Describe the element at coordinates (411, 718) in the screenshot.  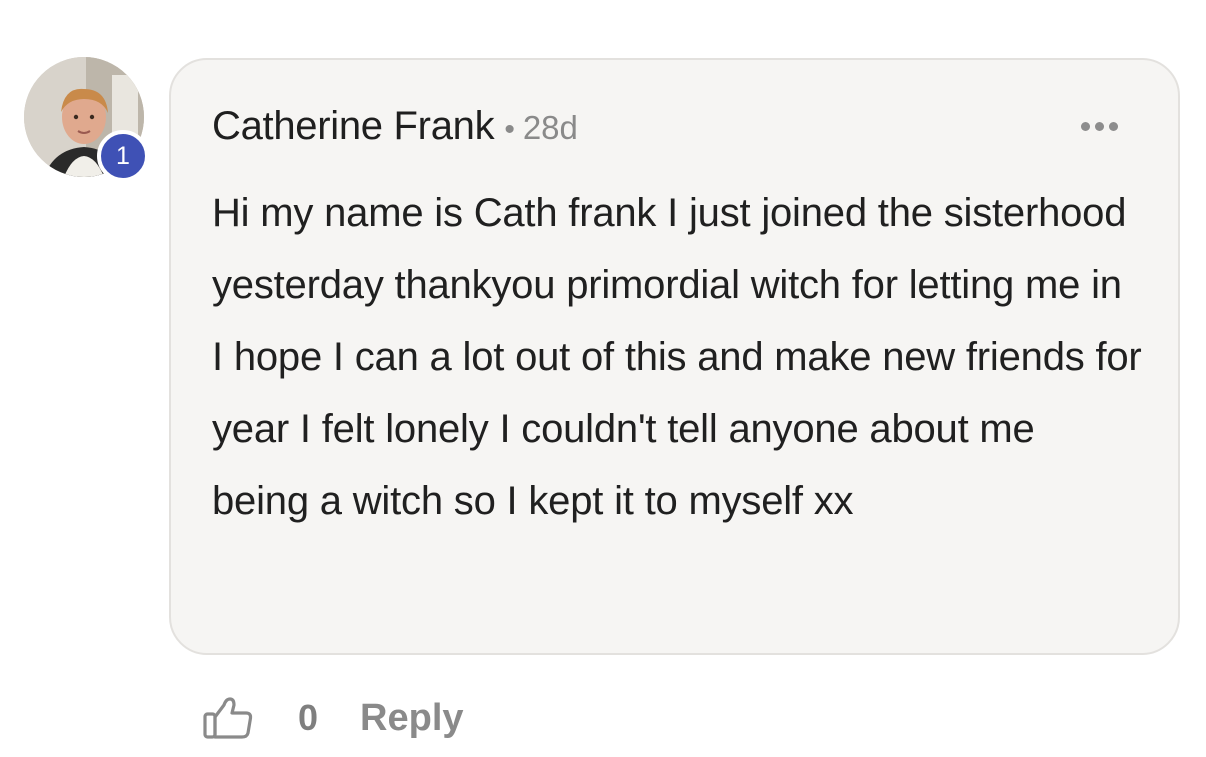
I see `reply-button: Reply` at that location.